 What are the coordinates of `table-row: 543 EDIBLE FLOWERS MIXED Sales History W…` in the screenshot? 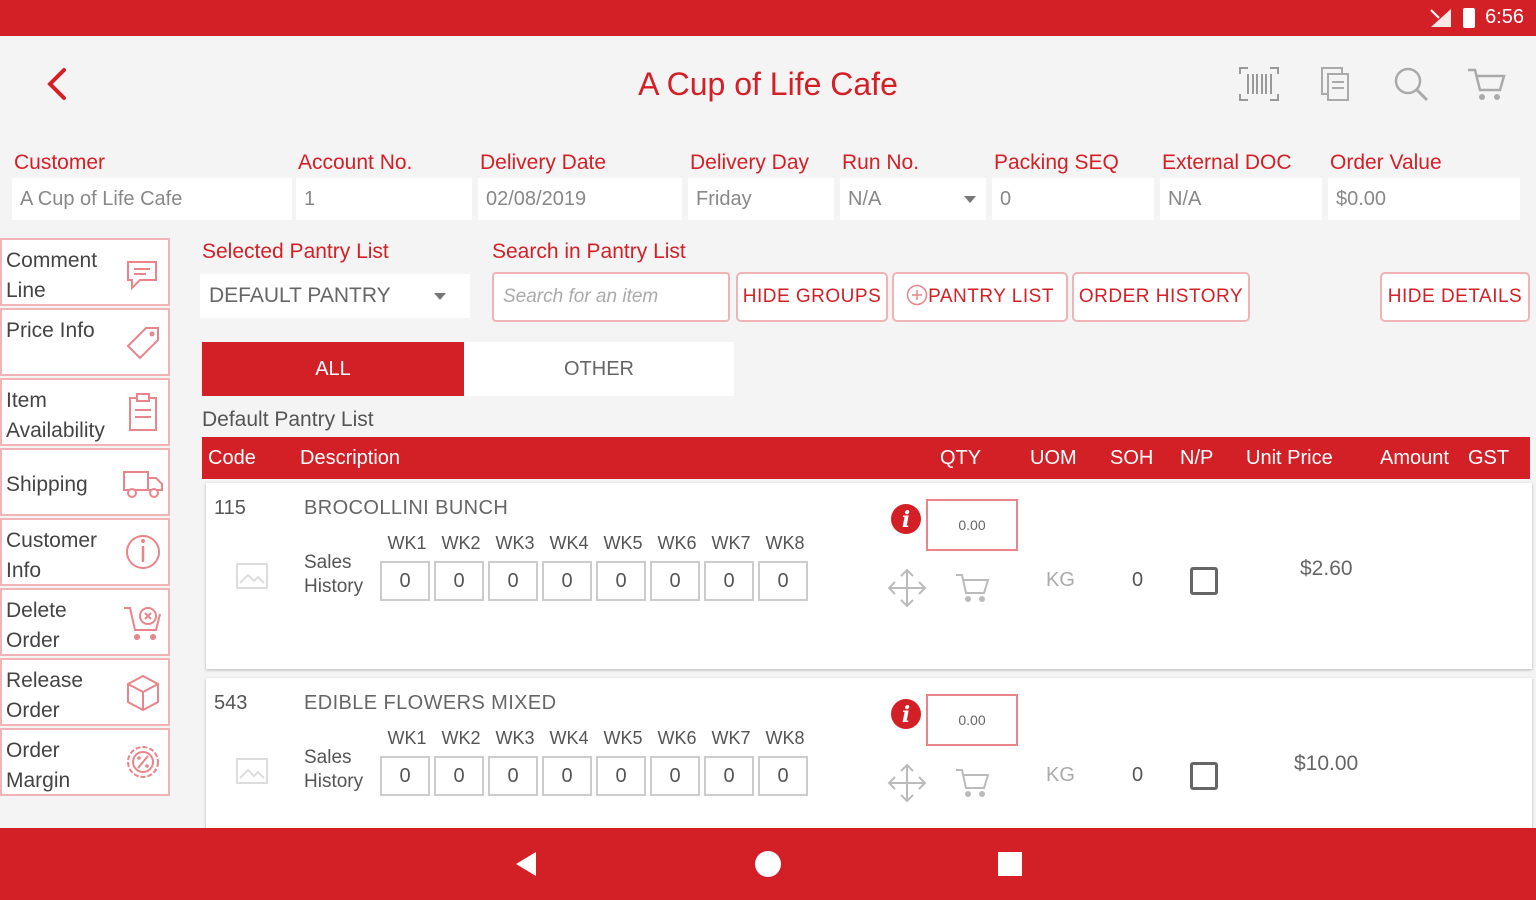 It's located at (869, 753).